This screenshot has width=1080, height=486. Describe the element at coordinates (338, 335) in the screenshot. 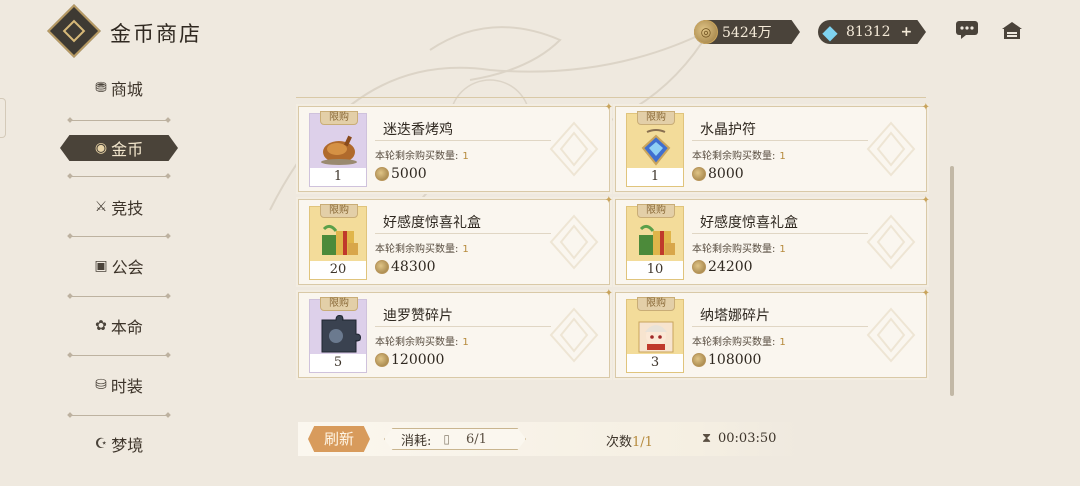

I see `item-slot: 限购 5` at that location.